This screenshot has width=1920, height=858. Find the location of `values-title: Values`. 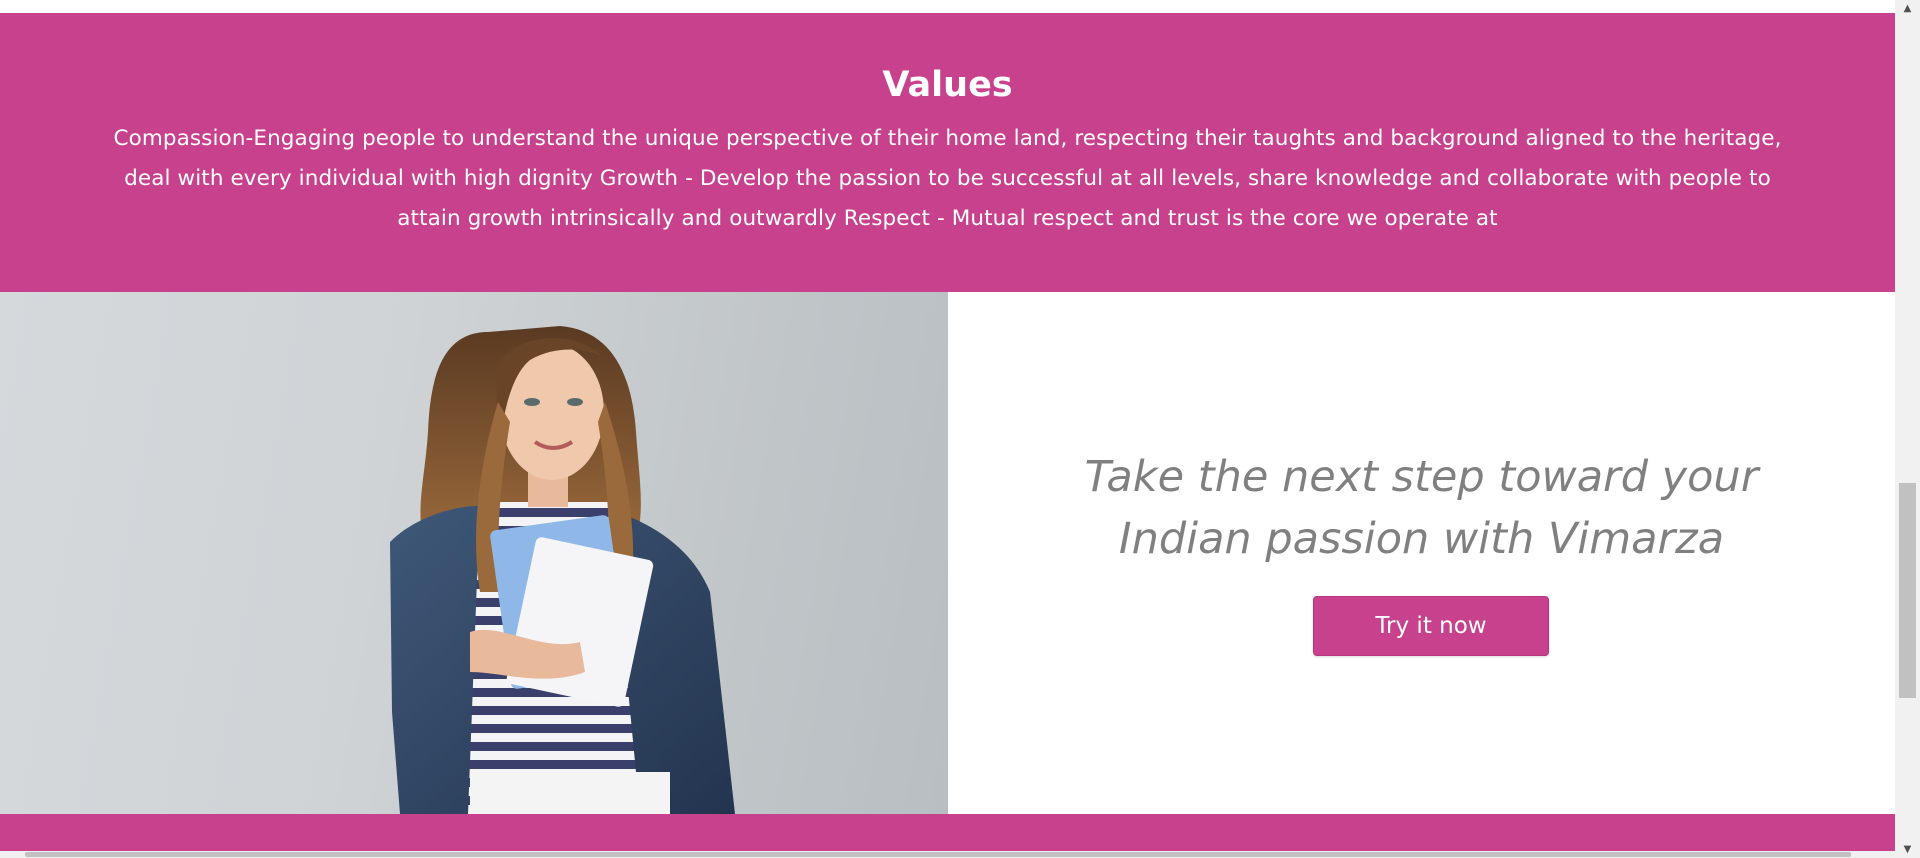

values-title: Values is located at coordinates (947, 85).